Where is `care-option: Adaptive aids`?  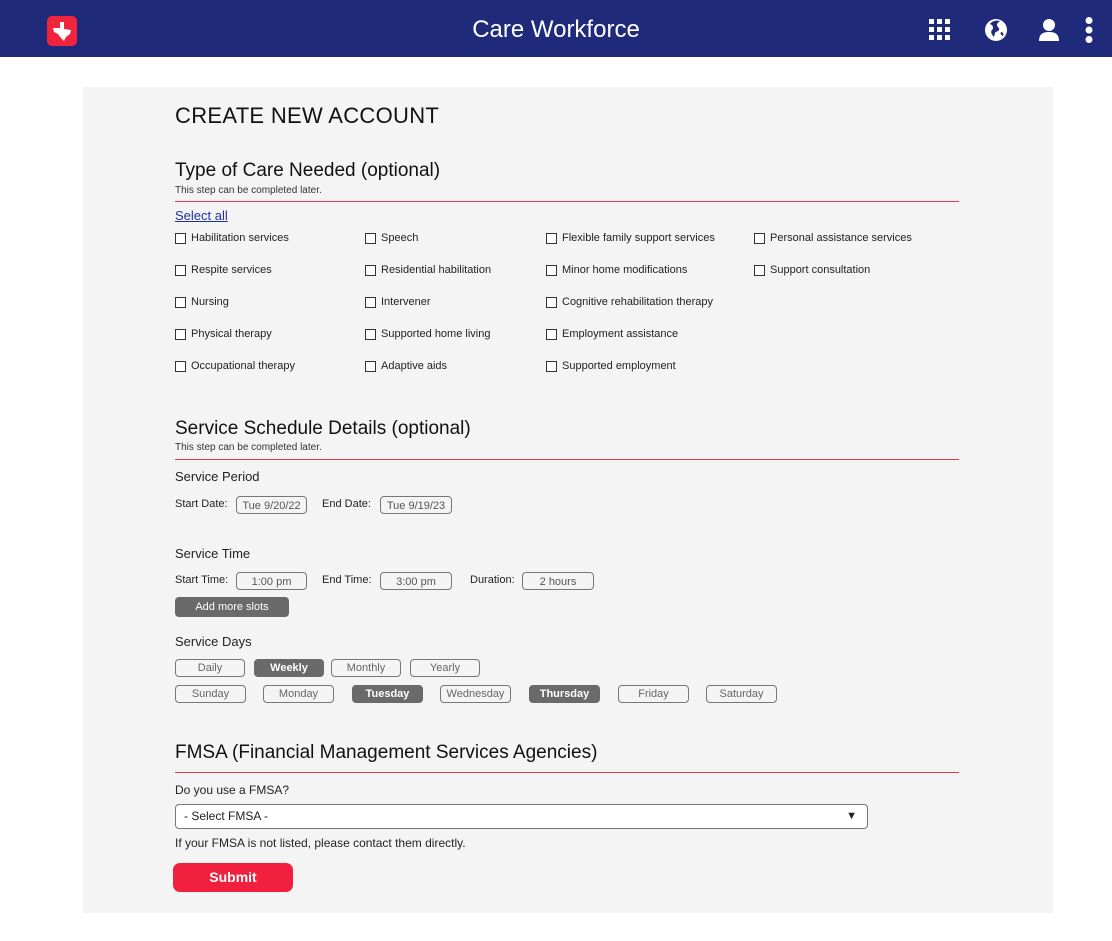
care-option: Adaptive aids is located at coordinates (406, 366).